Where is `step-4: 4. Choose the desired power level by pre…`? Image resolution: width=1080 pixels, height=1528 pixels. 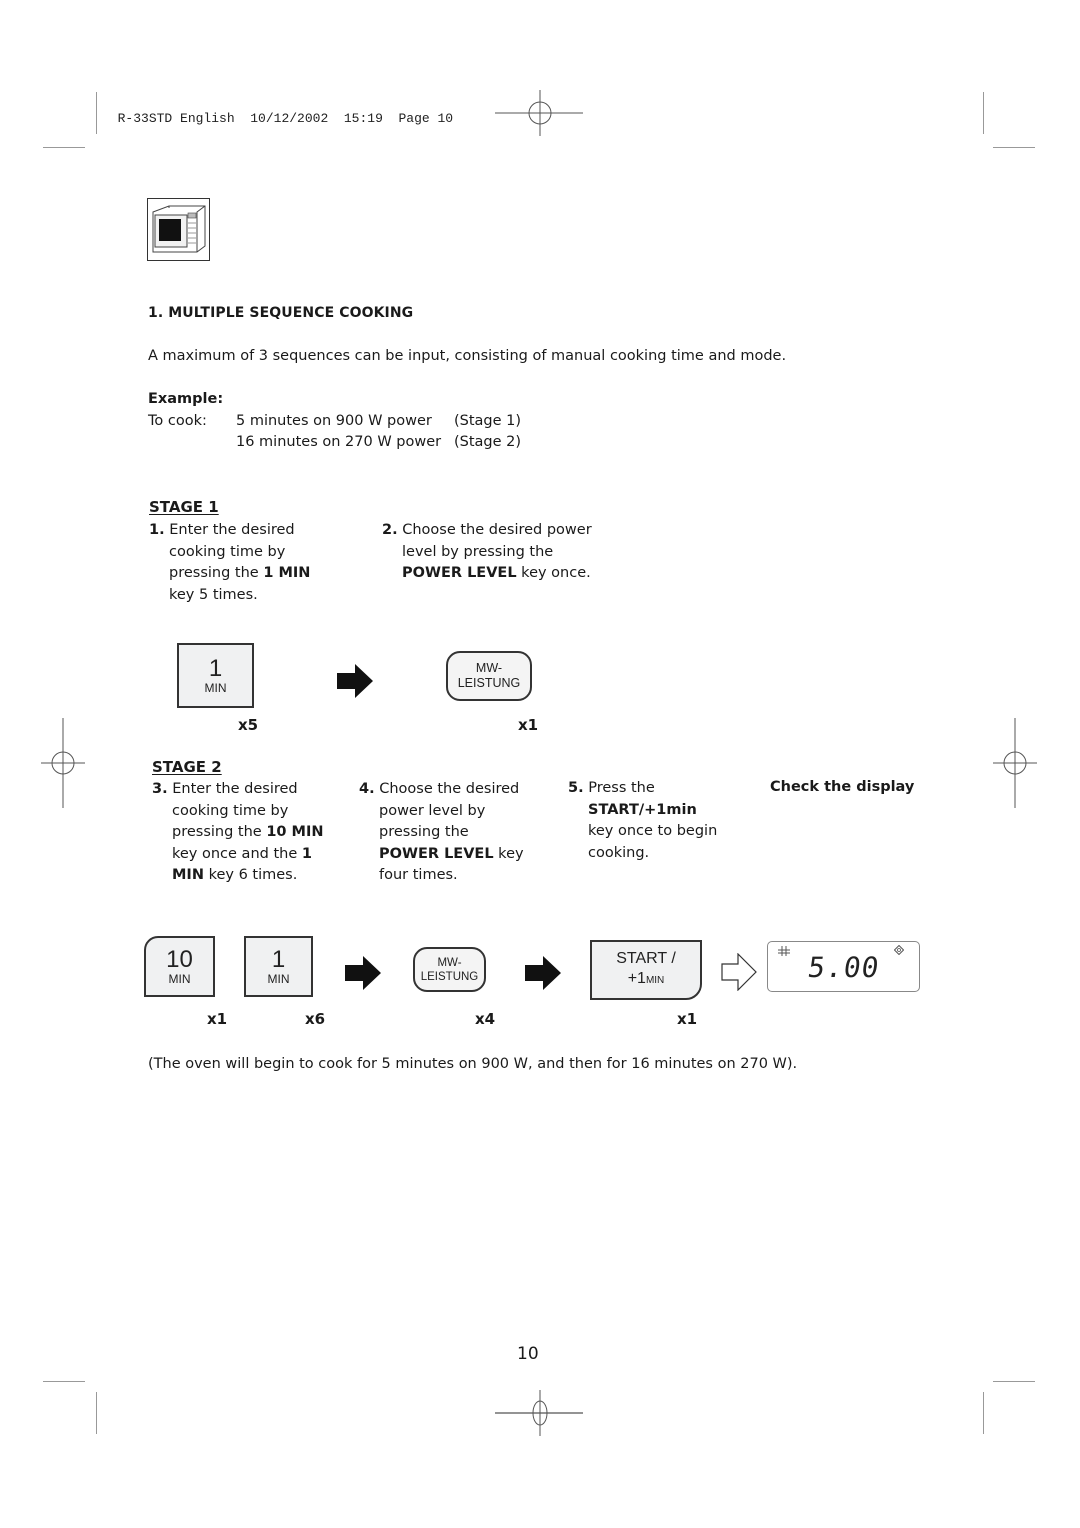 step-4: 4. Choose the desired power level by pre… is located at coordinates (441, 833).